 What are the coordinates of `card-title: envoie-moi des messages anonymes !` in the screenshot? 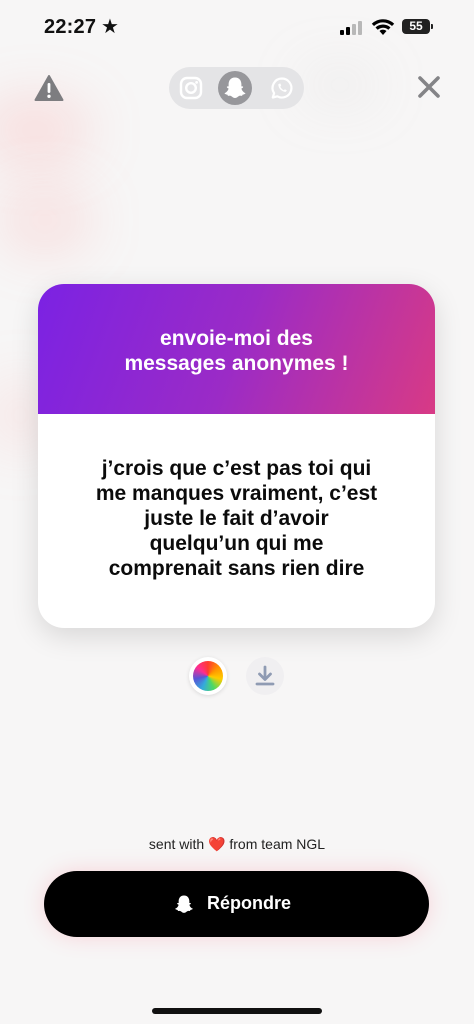 It's located at (236, 351).